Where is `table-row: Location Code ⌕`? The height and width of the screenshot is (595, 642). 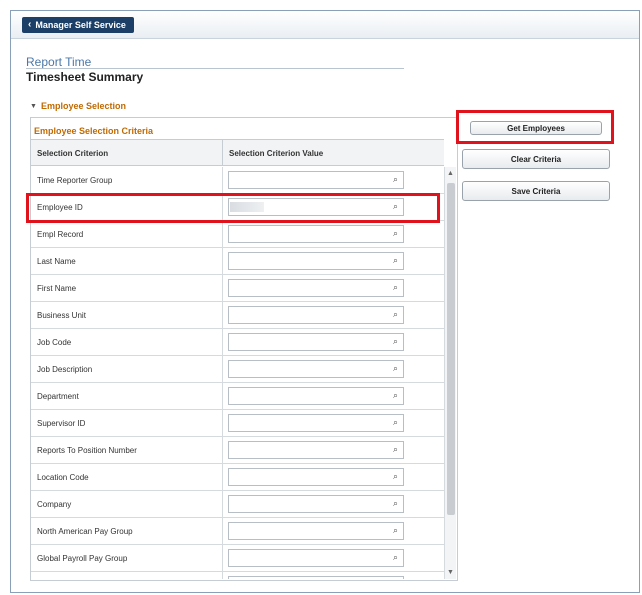 table-row: Location Code ⌕ is located at coordinates (237, 477).